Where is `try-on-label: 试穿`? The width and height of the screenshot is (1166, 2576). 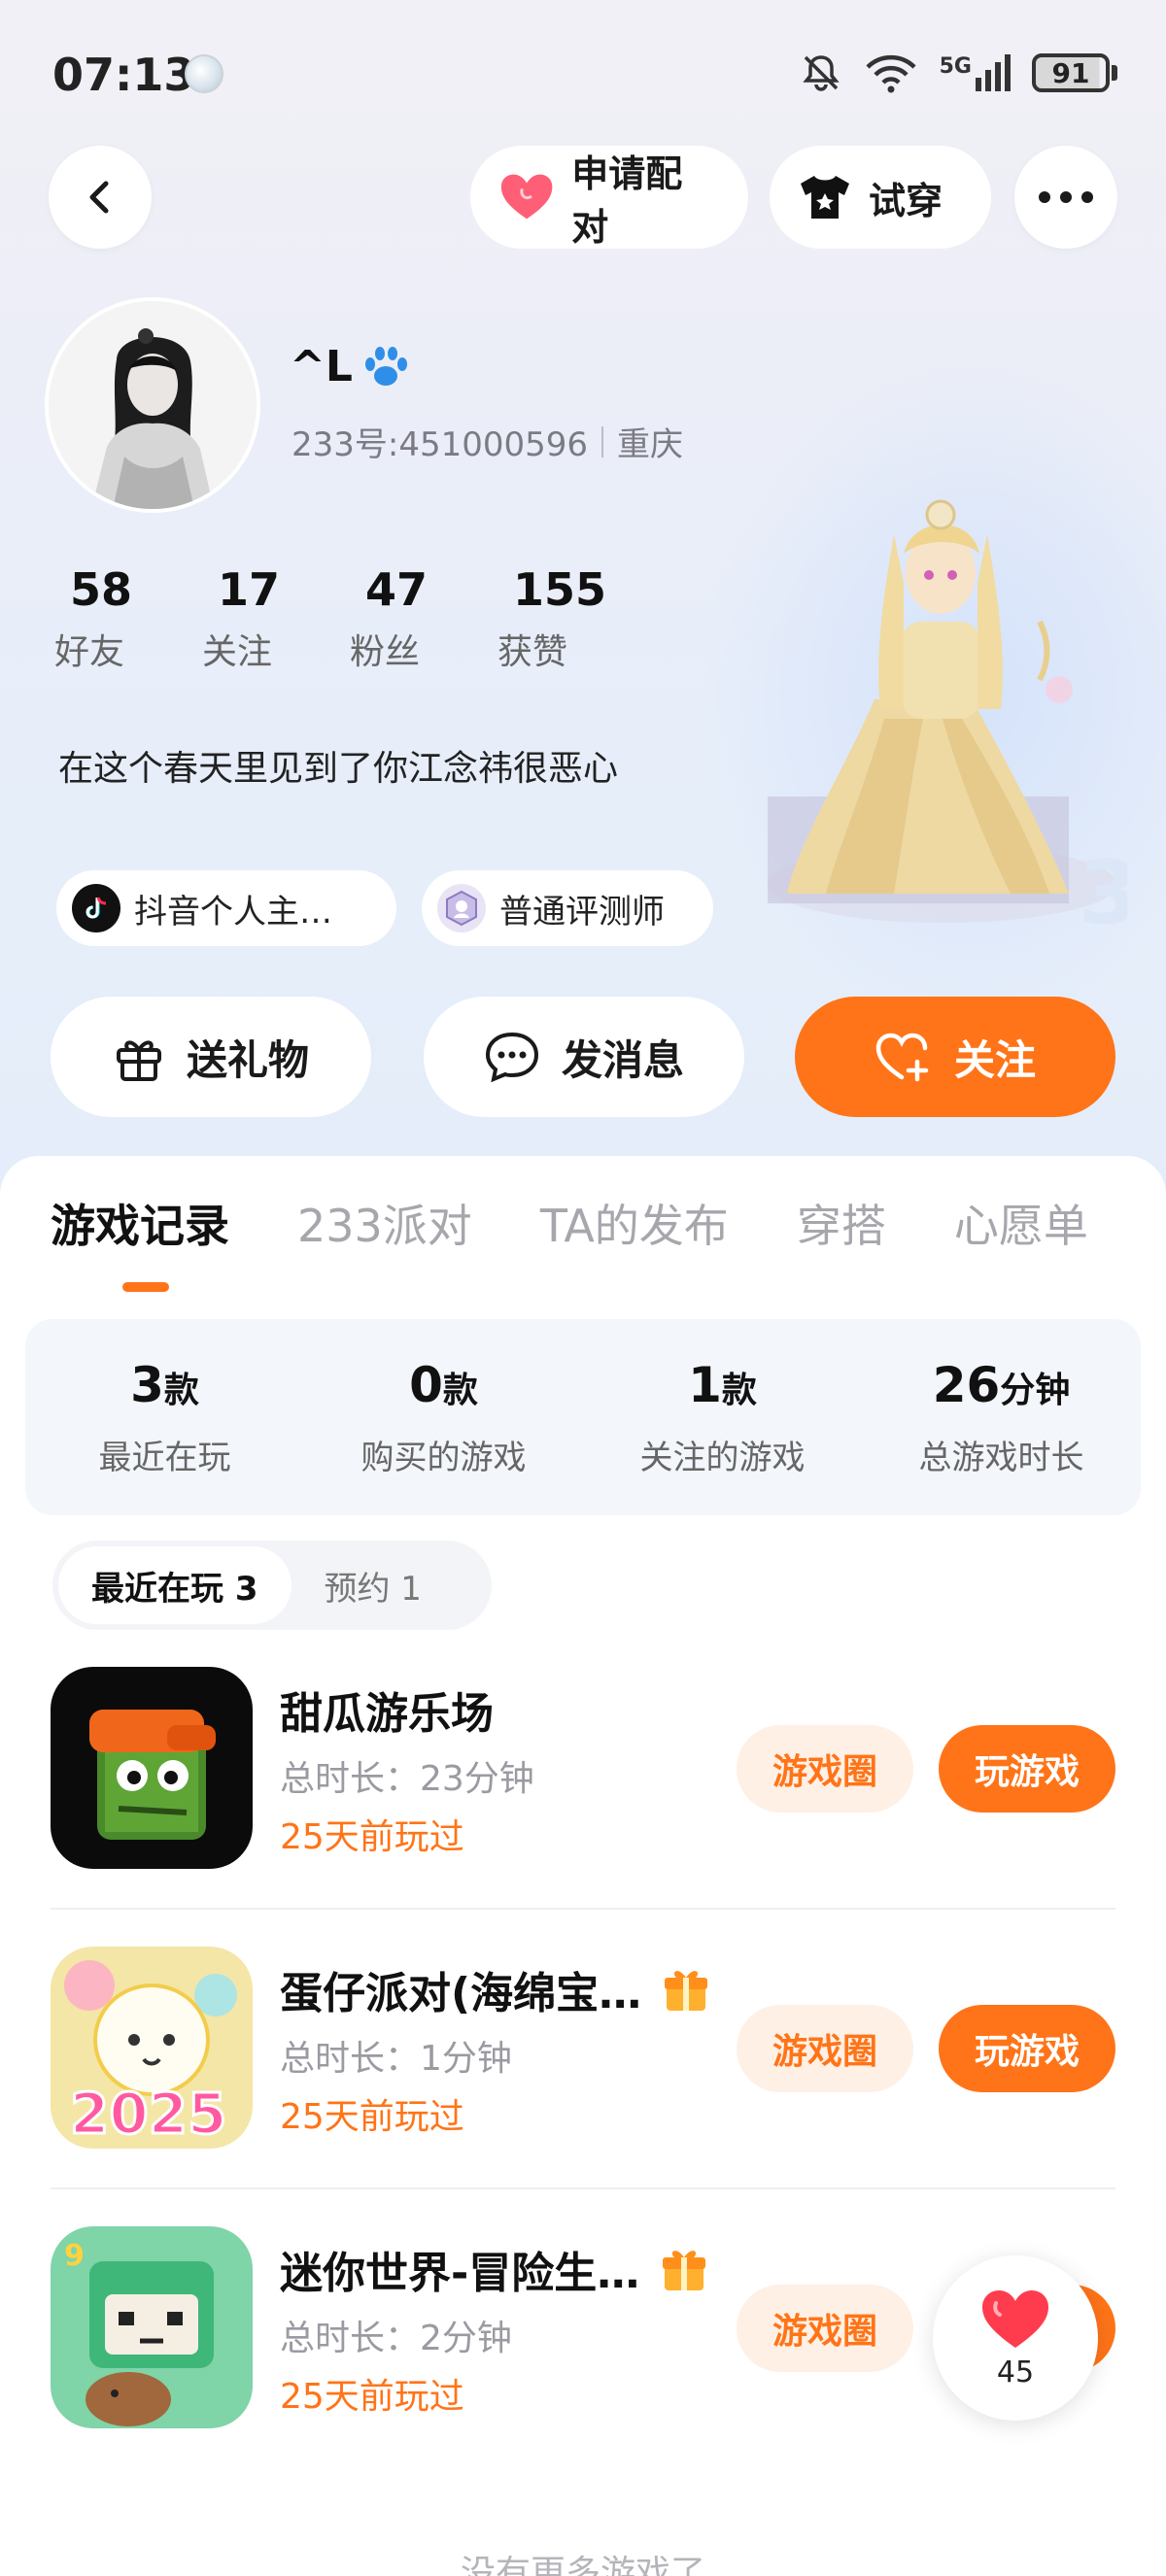
try-on-label: 试穿 is located at coordinates (906, 200).